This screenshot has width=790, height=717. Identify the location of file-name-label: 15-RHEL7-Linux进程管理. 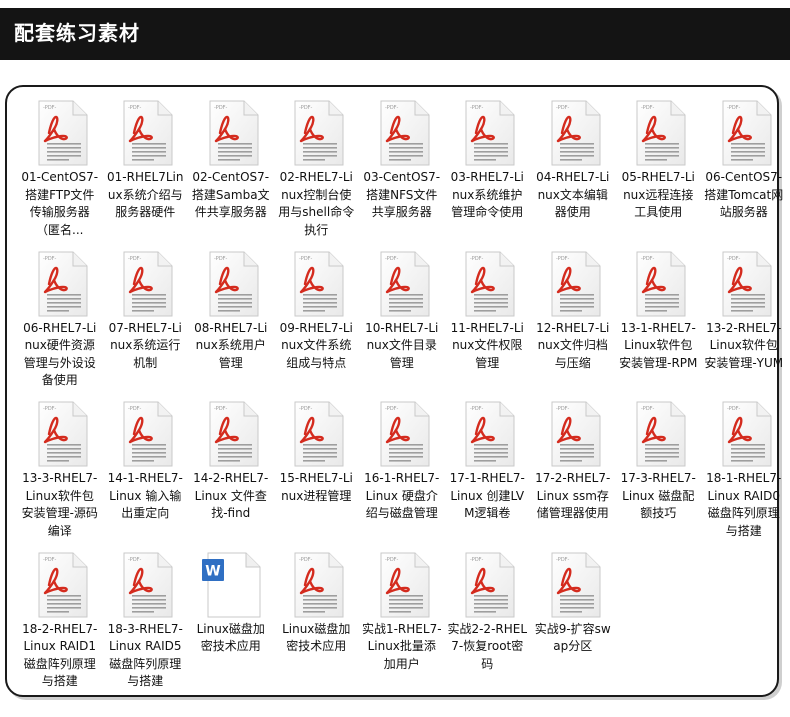
(316, 487).